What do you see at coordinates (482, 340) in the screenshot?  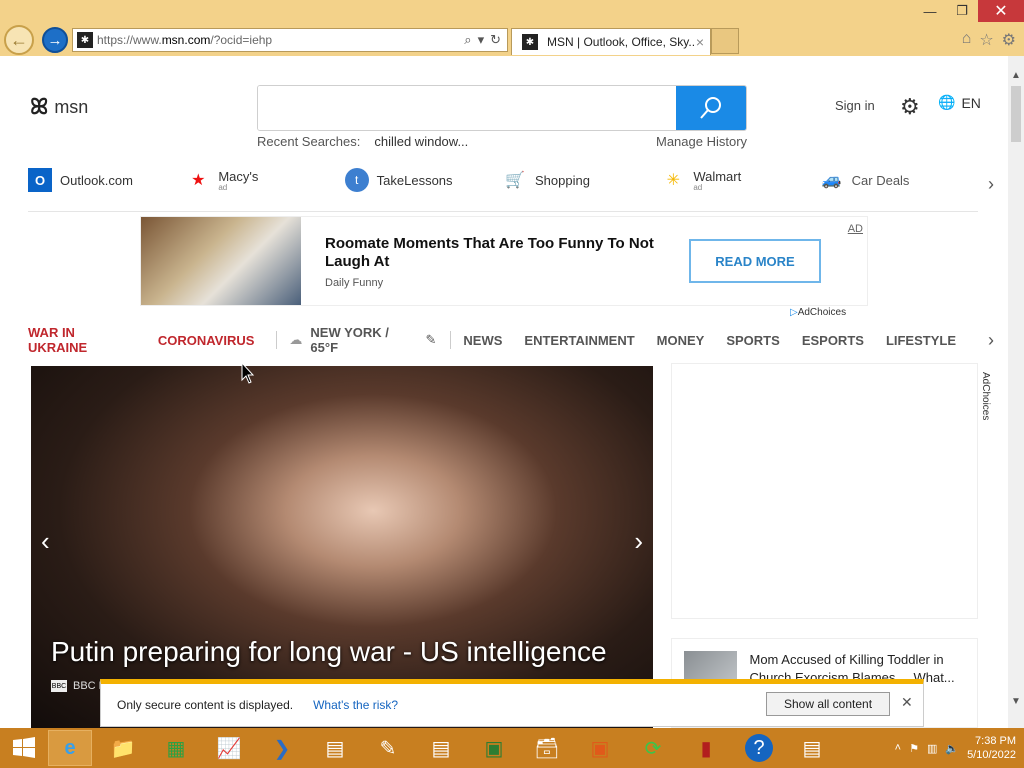 I see `nav-news: NEWS` at bounding box center [482, 340].